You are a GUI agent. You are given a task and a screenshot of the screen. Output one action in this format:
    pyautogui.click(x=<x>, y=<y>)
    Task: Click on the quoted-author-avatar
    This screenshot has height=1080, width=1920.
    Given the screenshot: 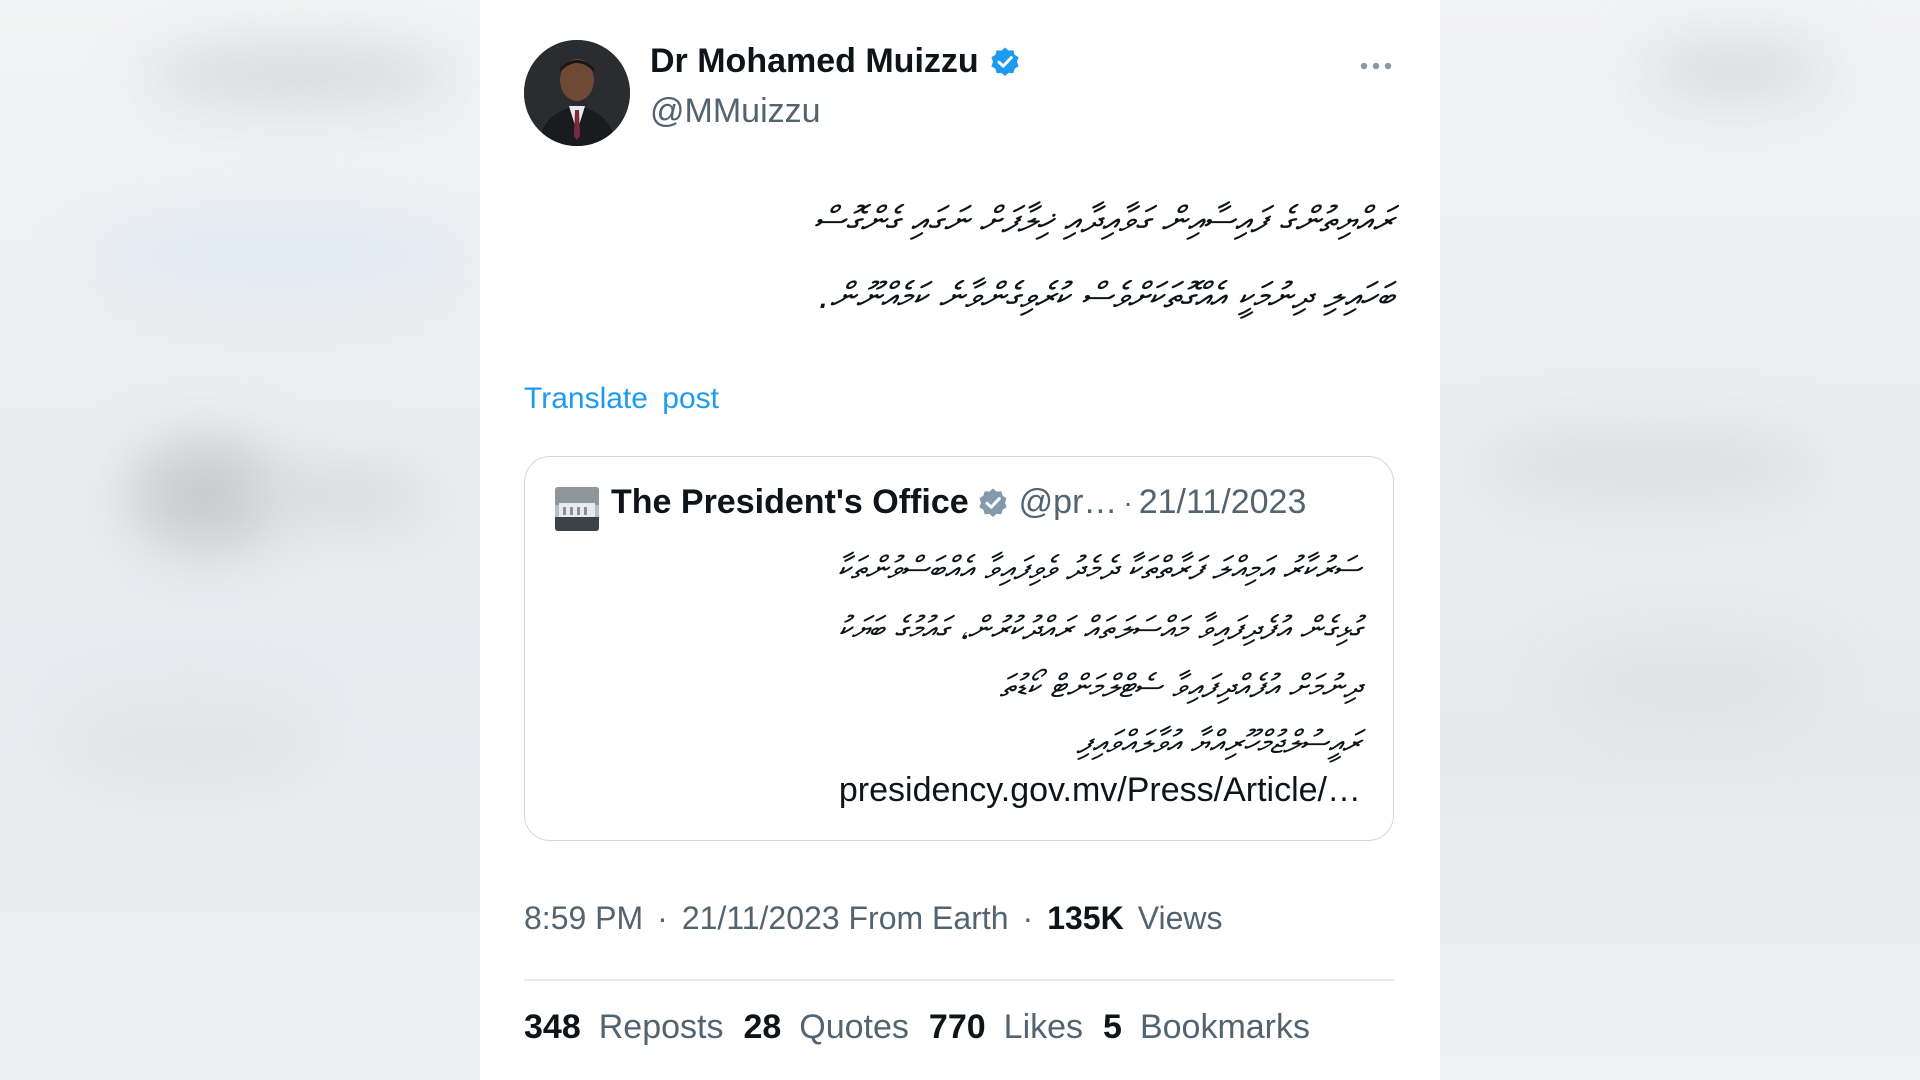 What is the action you would take?
    pyautogui.click(x=577, y=509)
    